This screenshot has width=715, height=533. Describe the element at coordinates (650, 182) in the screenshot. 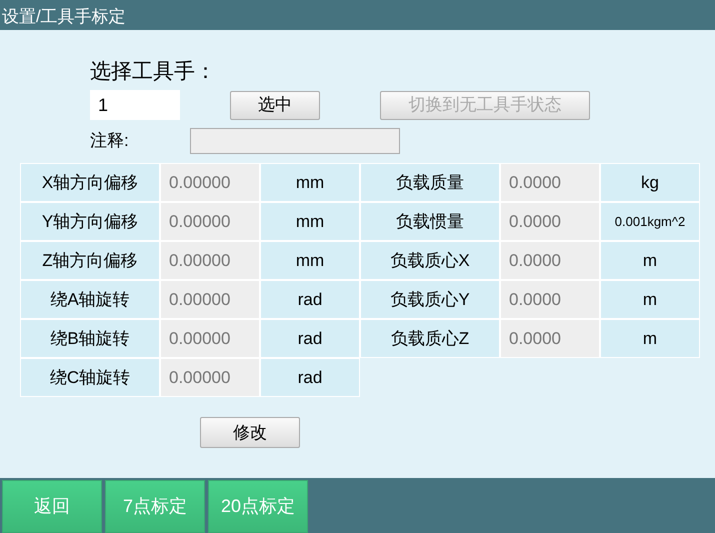

I see `unit-label: kg` at that location.